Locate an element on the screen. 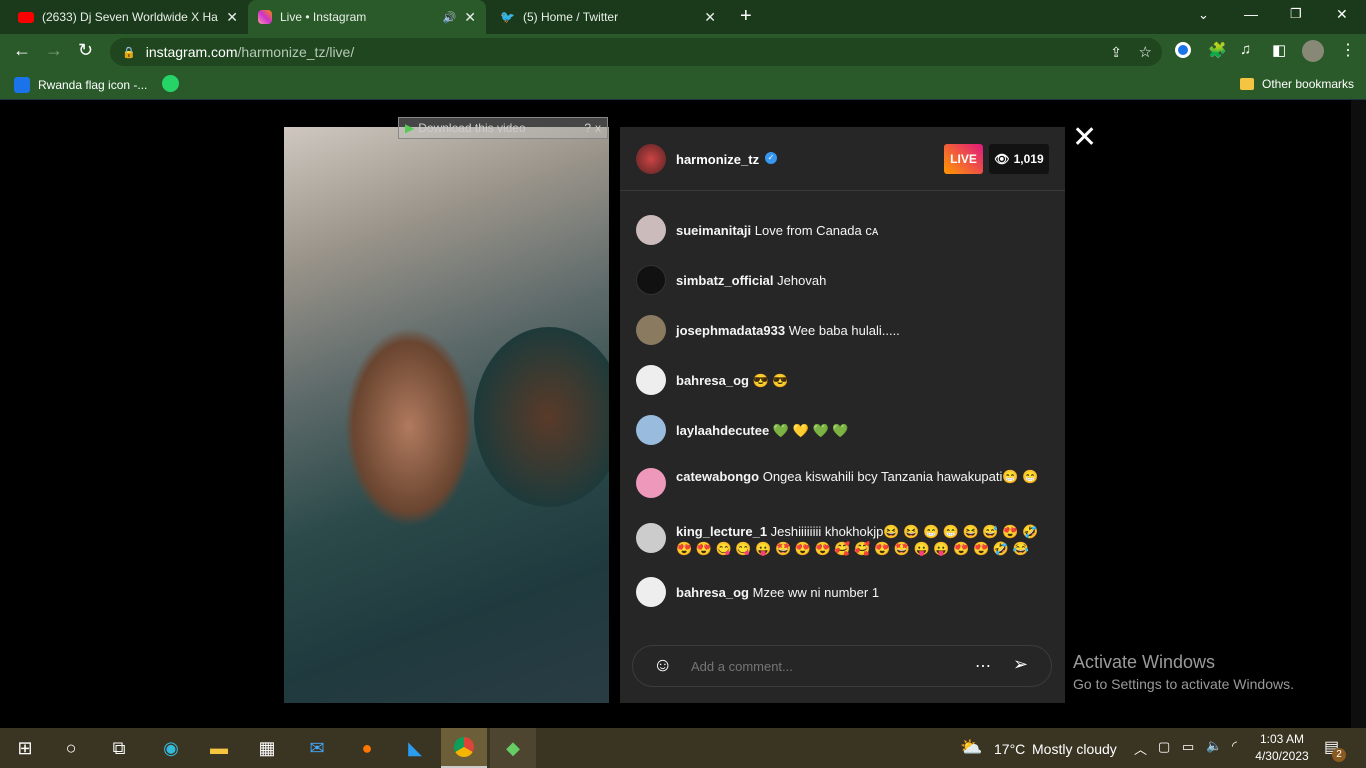 The height and width of the screenshot is (768, 1366). overlay-close-button: x is located at coordinates (598, 128).